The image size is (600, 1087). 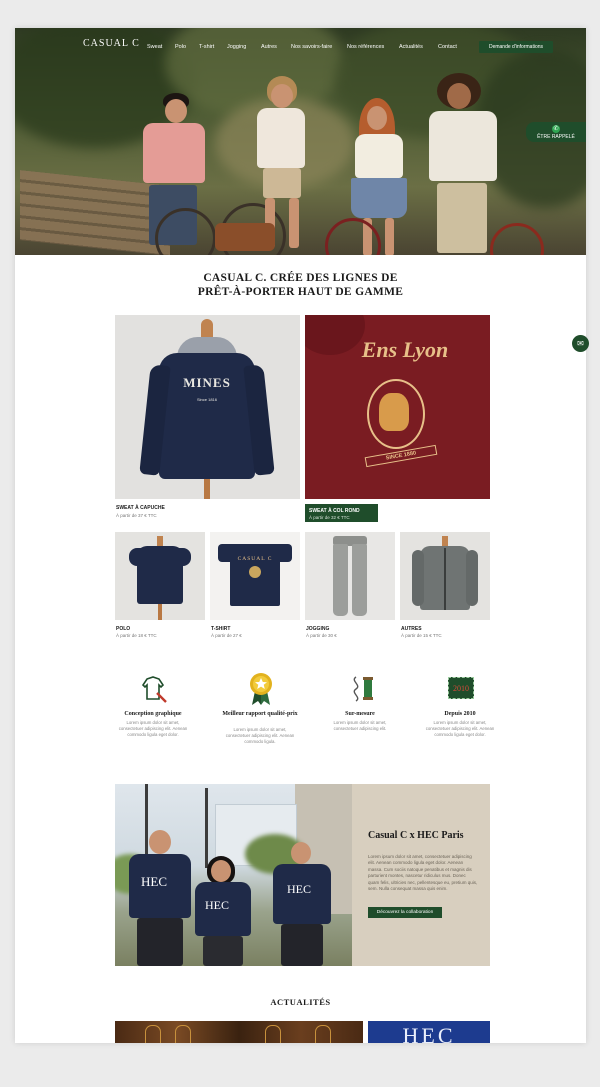 I want to click on collab-photo: HEC HEC HEC, so click(x=233, y=875).